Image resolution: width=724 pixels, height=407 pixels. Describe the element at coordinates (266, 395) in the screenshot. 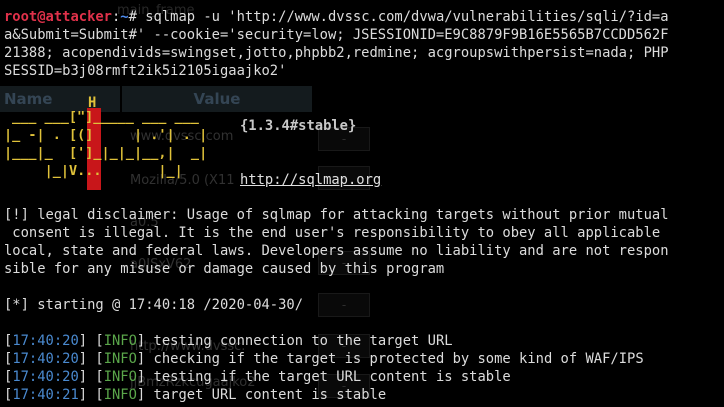

I see `log-message: target URL content is stable` at that location.